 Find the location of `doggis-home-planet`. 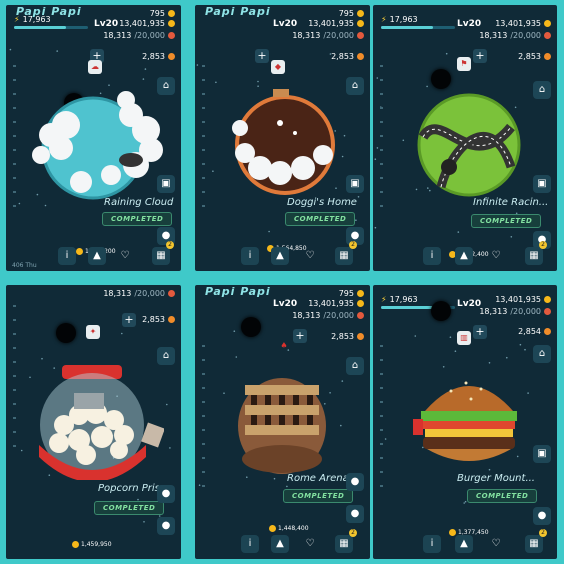

doggis-home-planet is located at coordinates (283, 142).